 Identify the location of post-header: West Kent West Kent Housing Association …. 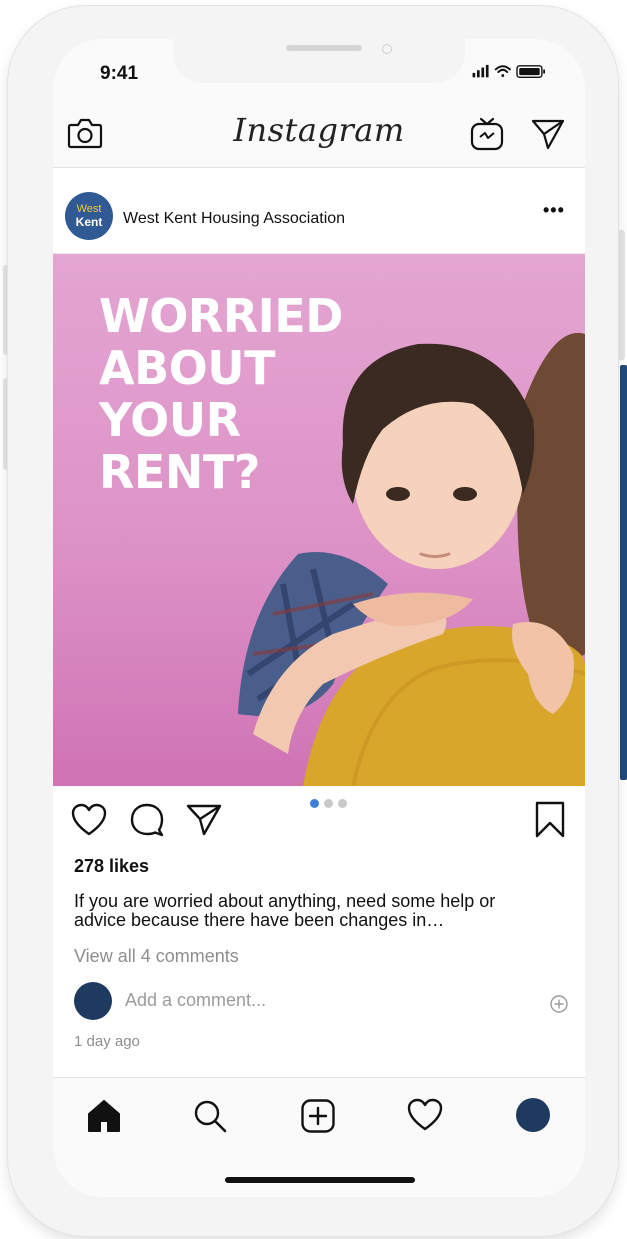
(319, 211).